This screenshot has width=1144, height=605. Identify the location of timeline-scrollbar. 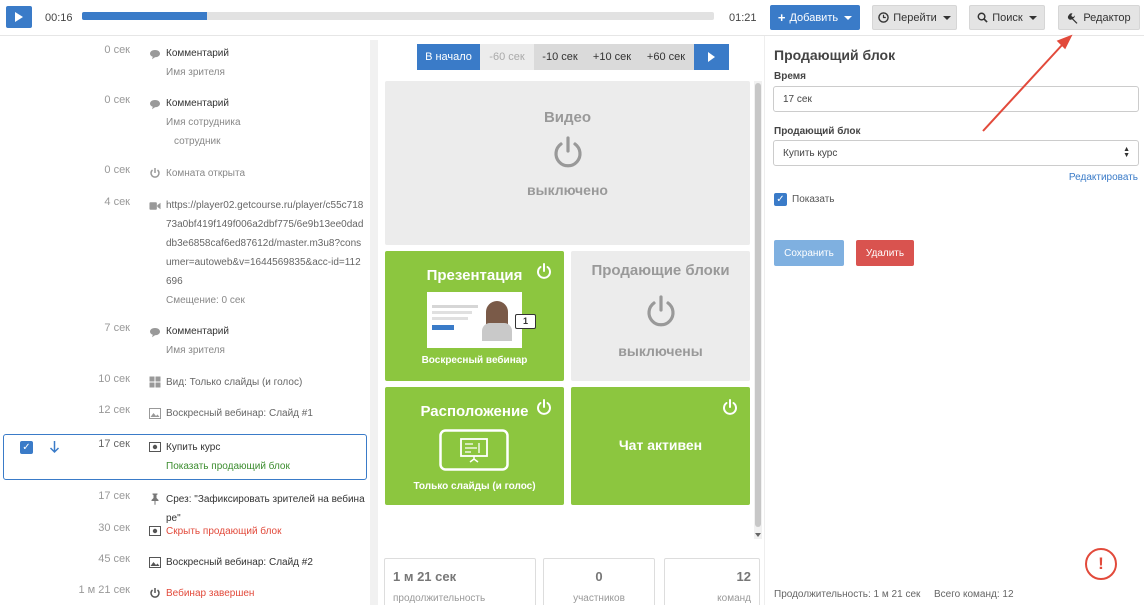
(374, 322).